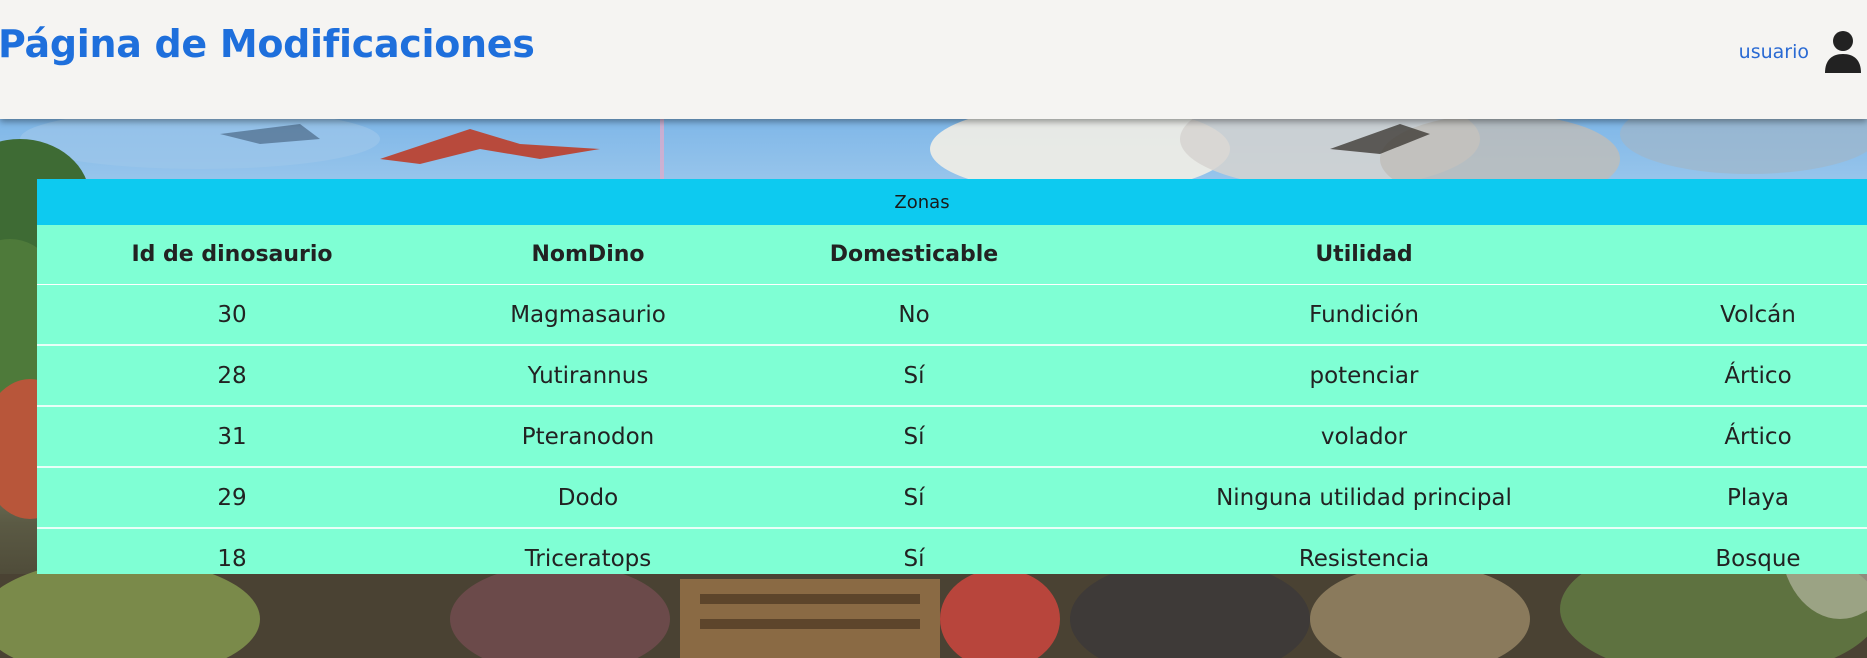 The width and height of the screenshot is (1867, 658). What do you see at coordinates (1364, 376) in the screenshot?
I see `table-cell: potenciar` at bounding box center [1364, 376].